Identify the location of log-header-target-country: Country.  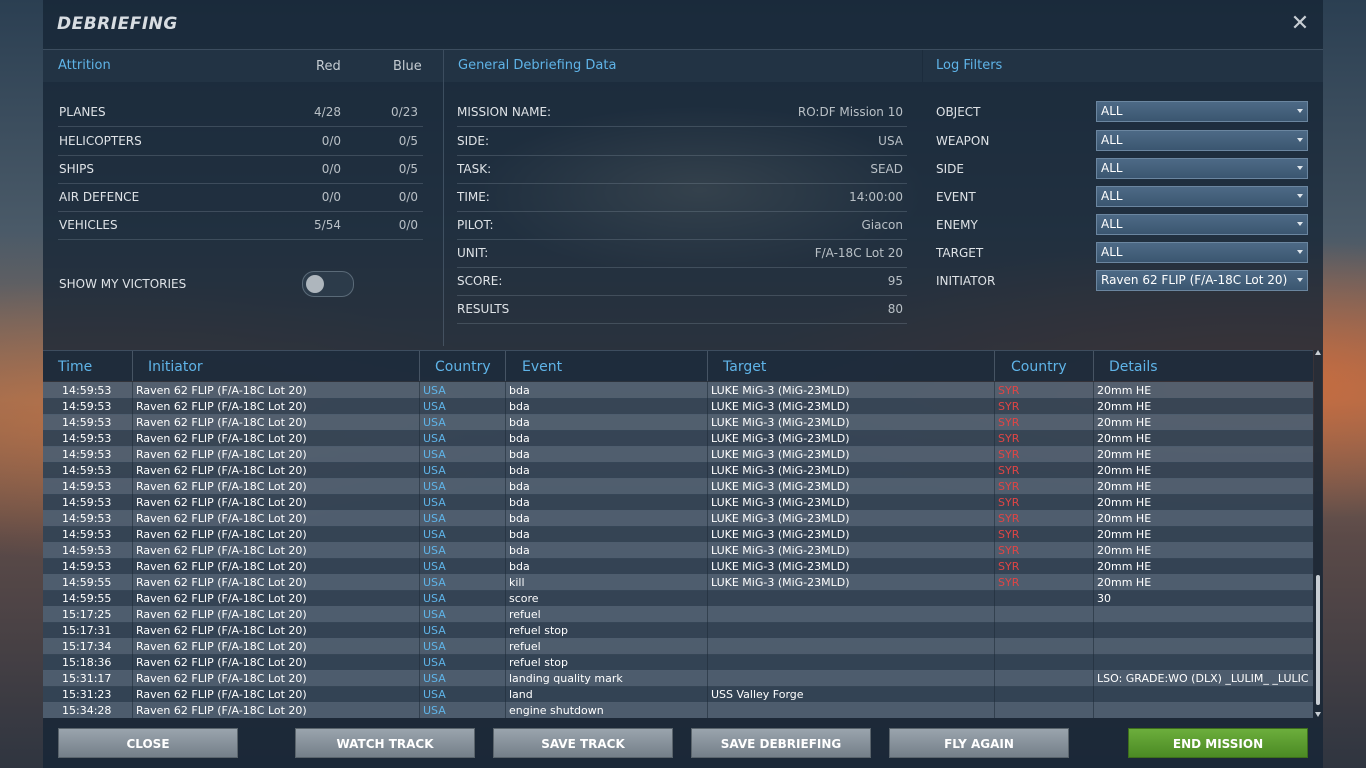
(1039, 367).